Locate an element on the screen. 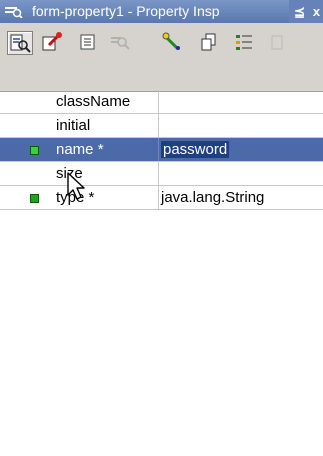 Image resolution: width=323 pixels, height=456 pixels. mouse-cursor-icon is located at coordinates (76, 186).